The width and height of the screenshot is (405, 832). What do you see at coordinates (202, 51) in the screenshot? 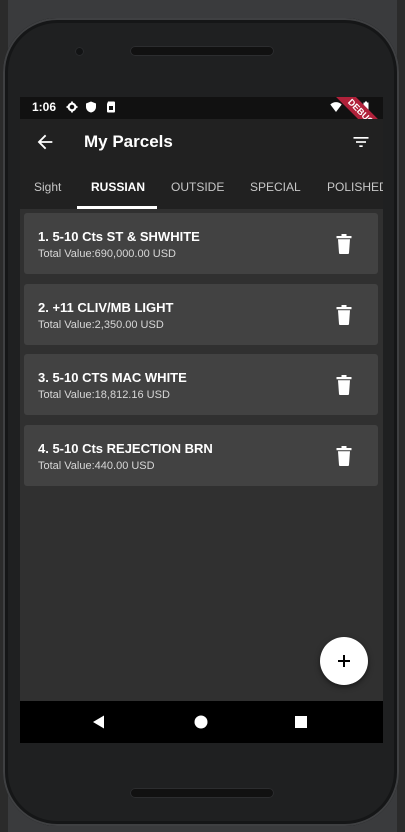
I see `earpiece-speaker` at bounding box center [202, 51].